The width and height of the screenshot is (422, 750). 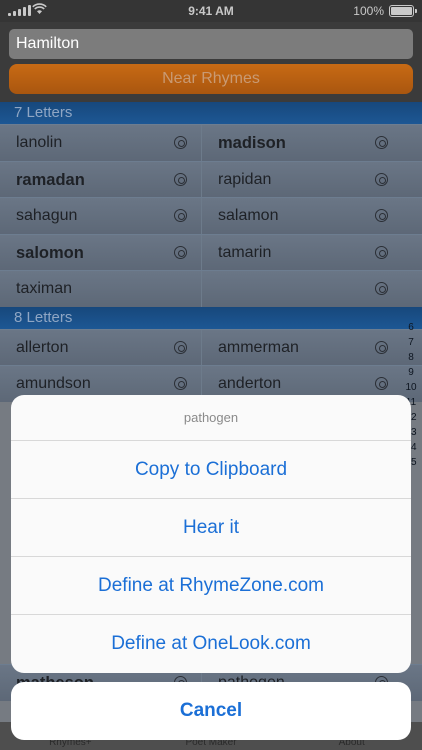 I want to click on rhyme-cell: taximan, so click(x=100, y=289).